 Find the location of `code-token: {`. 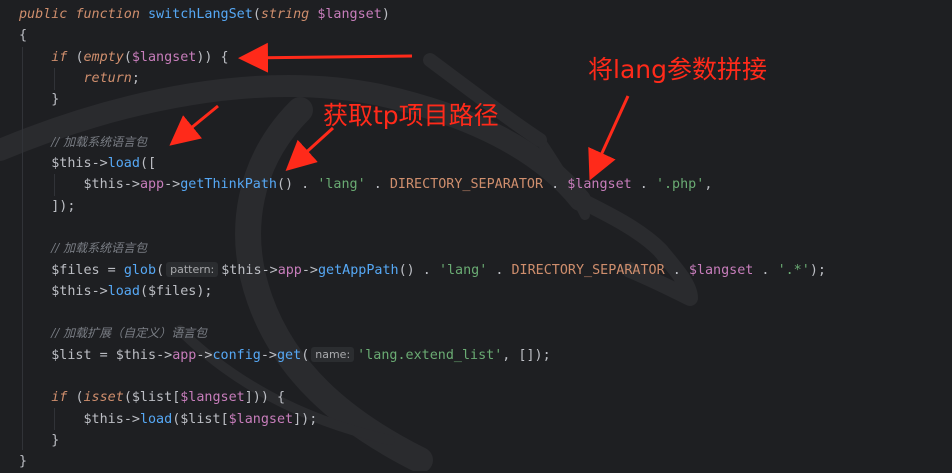

code-token: { is located at coordinates (23, 36).